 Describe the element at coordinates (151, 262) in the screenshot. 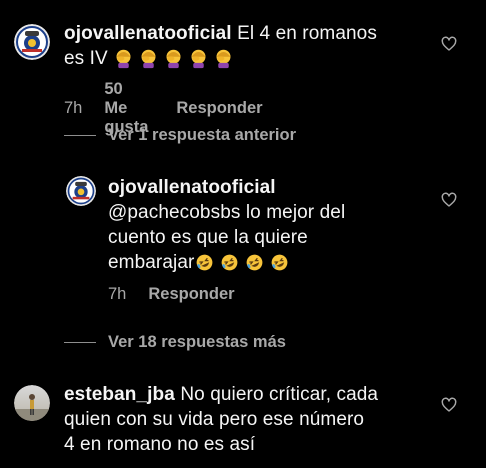

I see `reply-body-end: embarajar` at that location.